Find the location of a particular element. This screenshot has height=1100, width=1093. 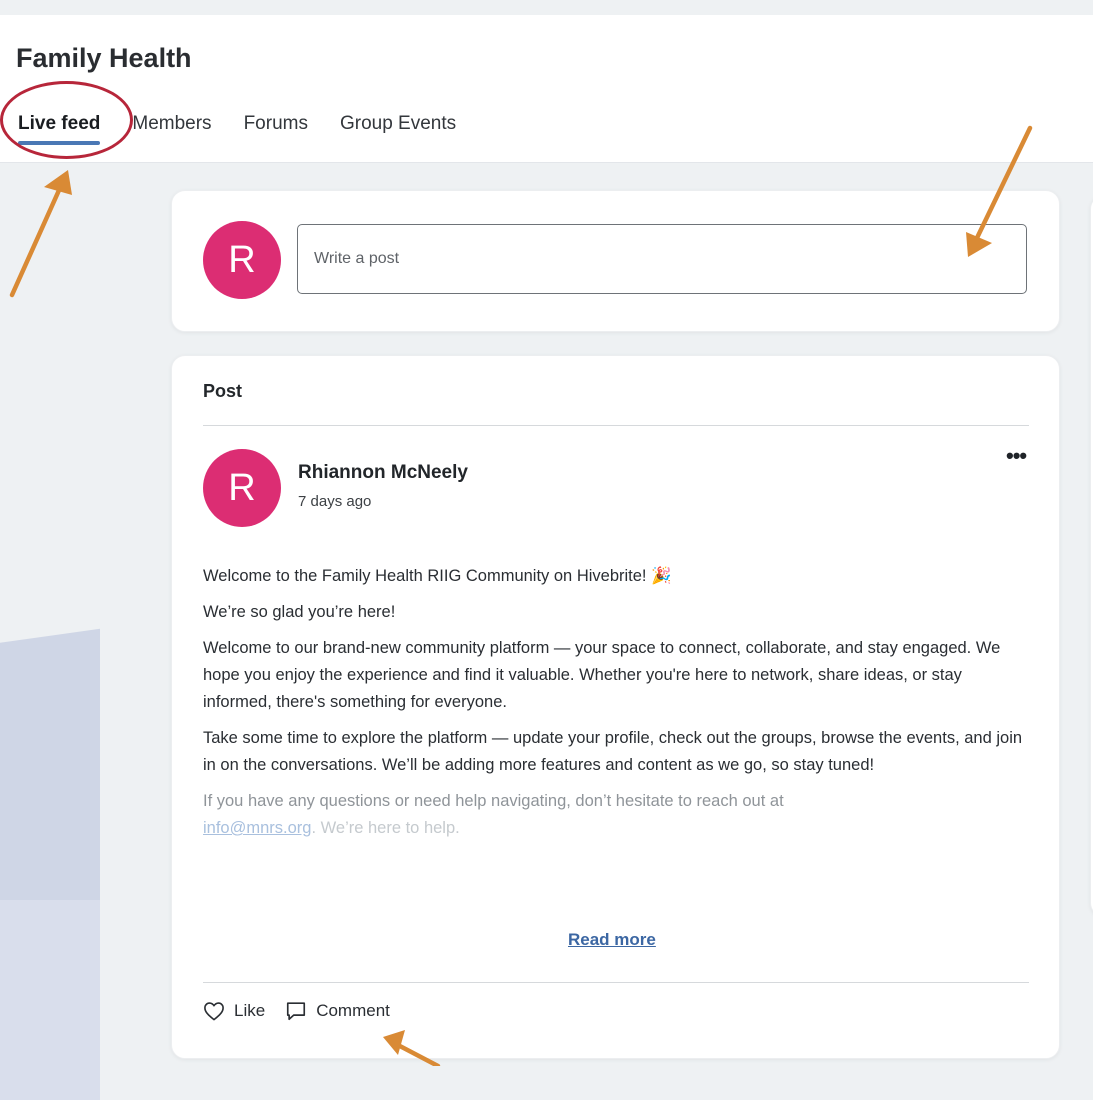

read-more-link: Read more is located at coordinates (612, 940).